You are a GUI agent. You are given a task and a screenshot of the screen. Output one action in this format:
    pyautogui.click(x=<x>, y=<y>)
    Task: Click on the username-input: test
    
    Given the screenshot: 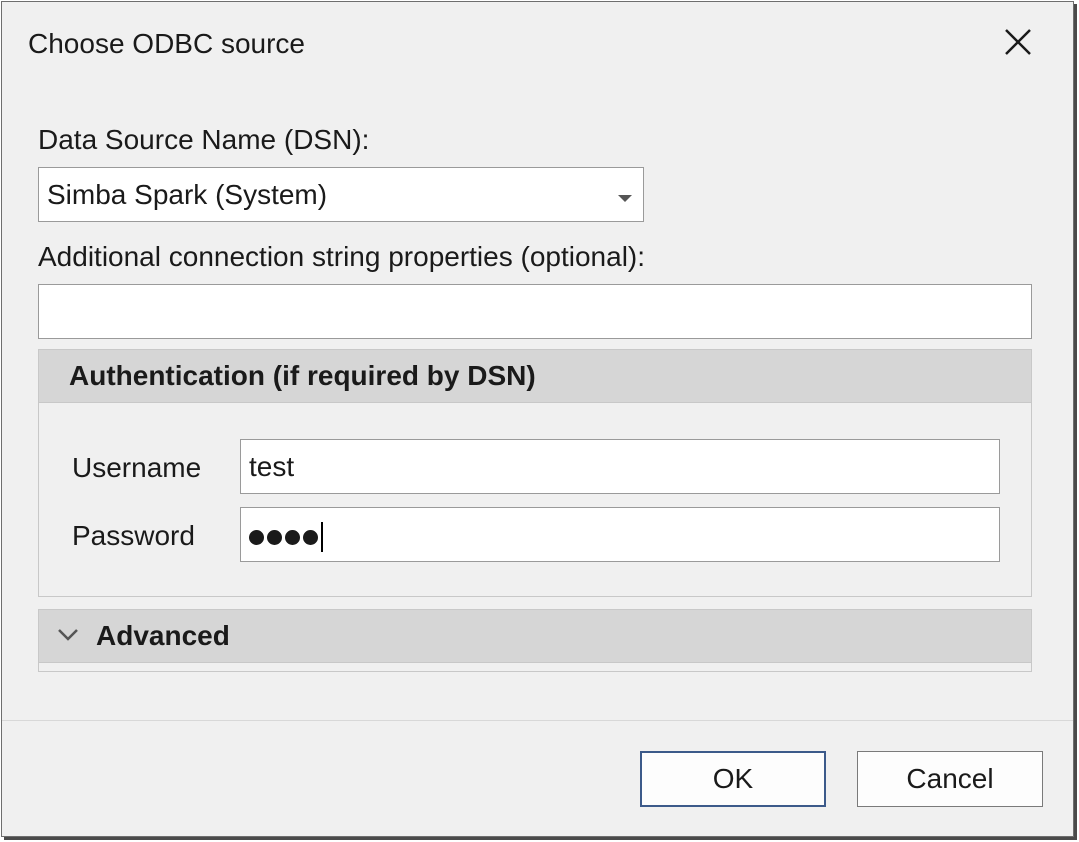 What is the action you would take?
    pyautogui.click(x=620, y=466)
    